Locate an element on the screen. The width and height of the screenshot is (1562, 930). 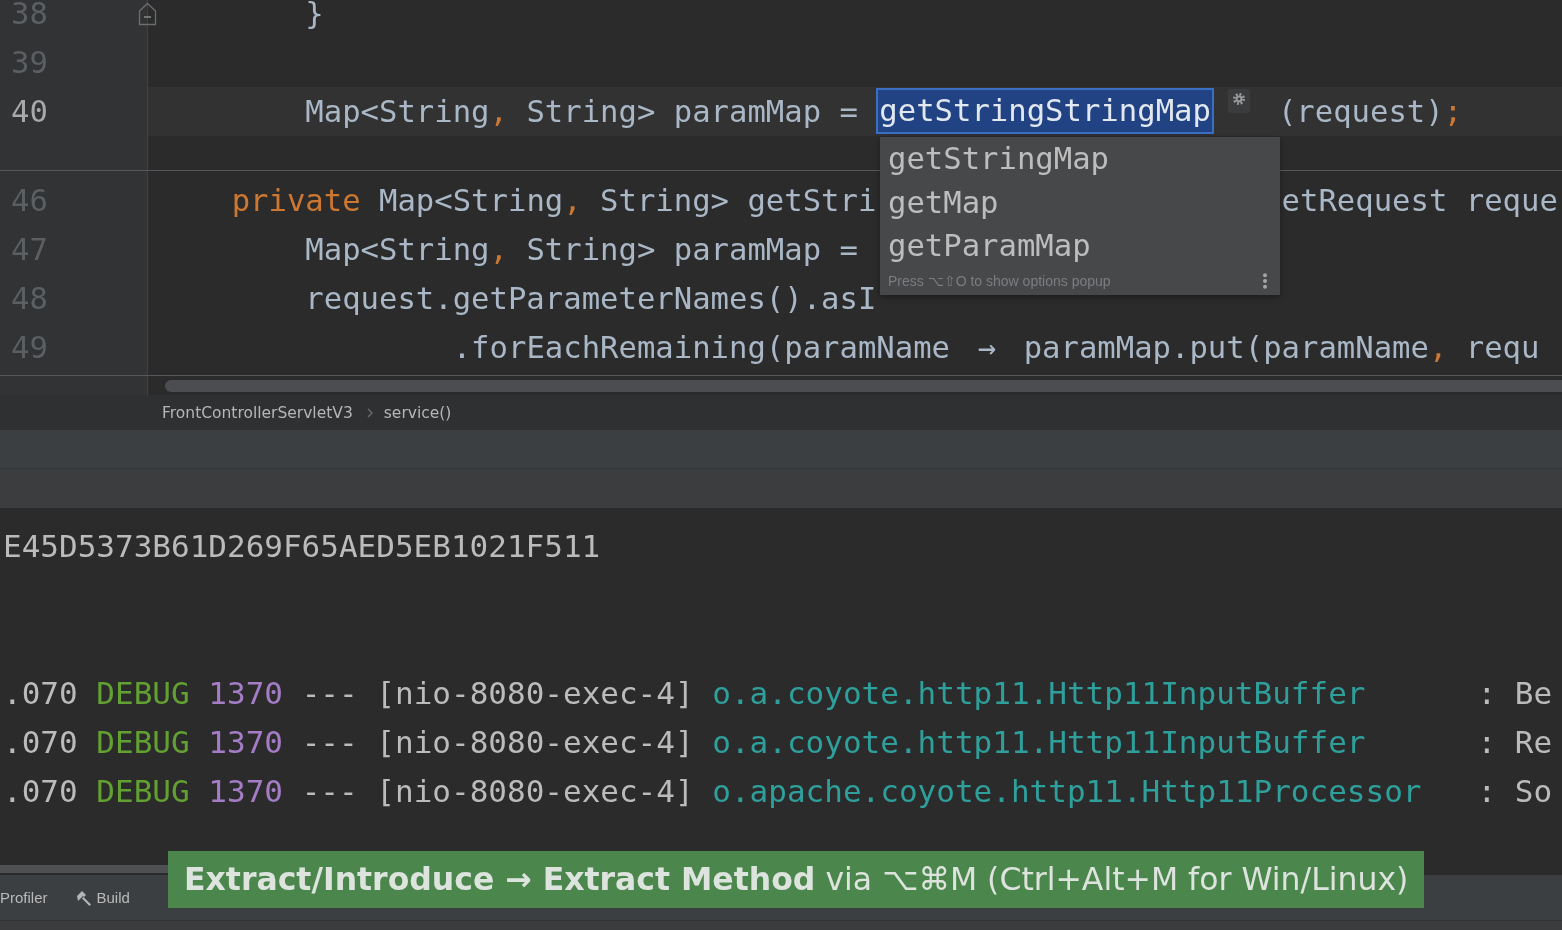
log-line: .070 DEBUG 1370 --- [nio-8080-exec-4] o.apache.coyote.http11.Http11Processor : So is located at coordinates (778, 791).